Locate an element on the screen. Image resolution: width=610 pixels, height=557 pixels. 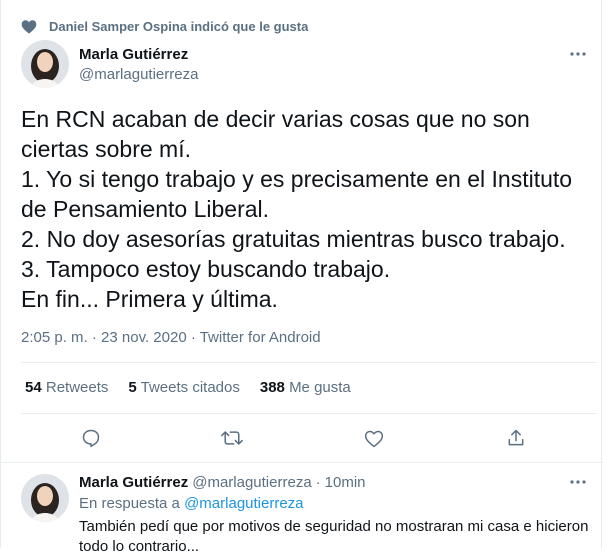
tweet-text-line: 3. Tampoco estoy buscando trabajo. is located at coordinates (206, 269).